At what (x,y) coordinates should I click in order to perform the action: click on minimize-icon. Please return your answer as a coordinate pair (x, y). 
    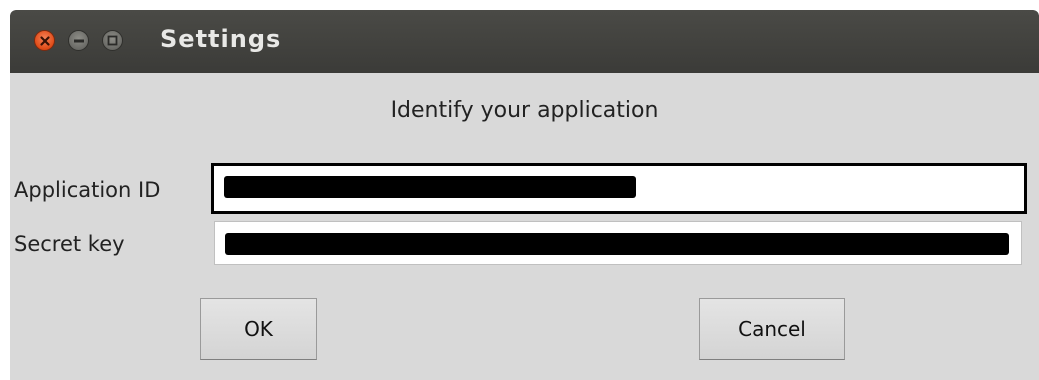
    Looking at the image, I should click on (79, 41).